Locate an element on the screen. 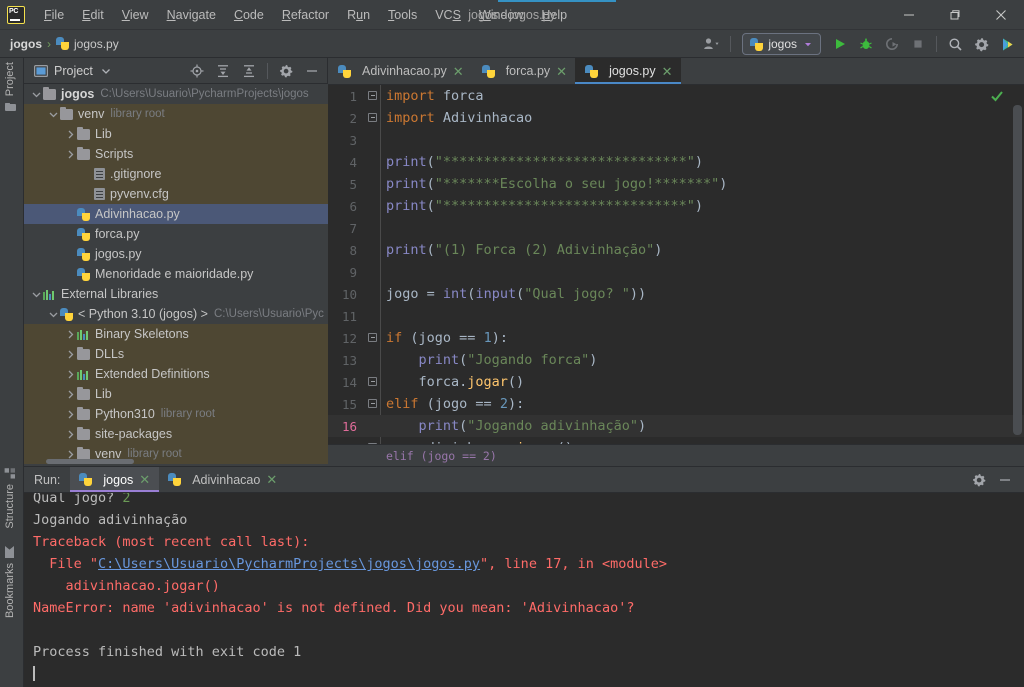 This screenshot has height=687, width=1024. tree-item-gitignore: .gitignore is located at coordinates (176, 174).